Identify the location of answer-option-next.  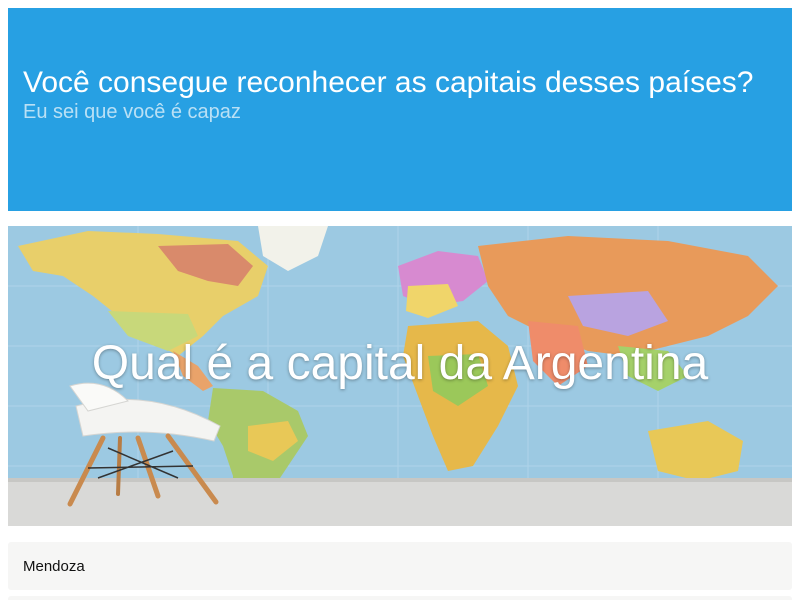
(400, 598).